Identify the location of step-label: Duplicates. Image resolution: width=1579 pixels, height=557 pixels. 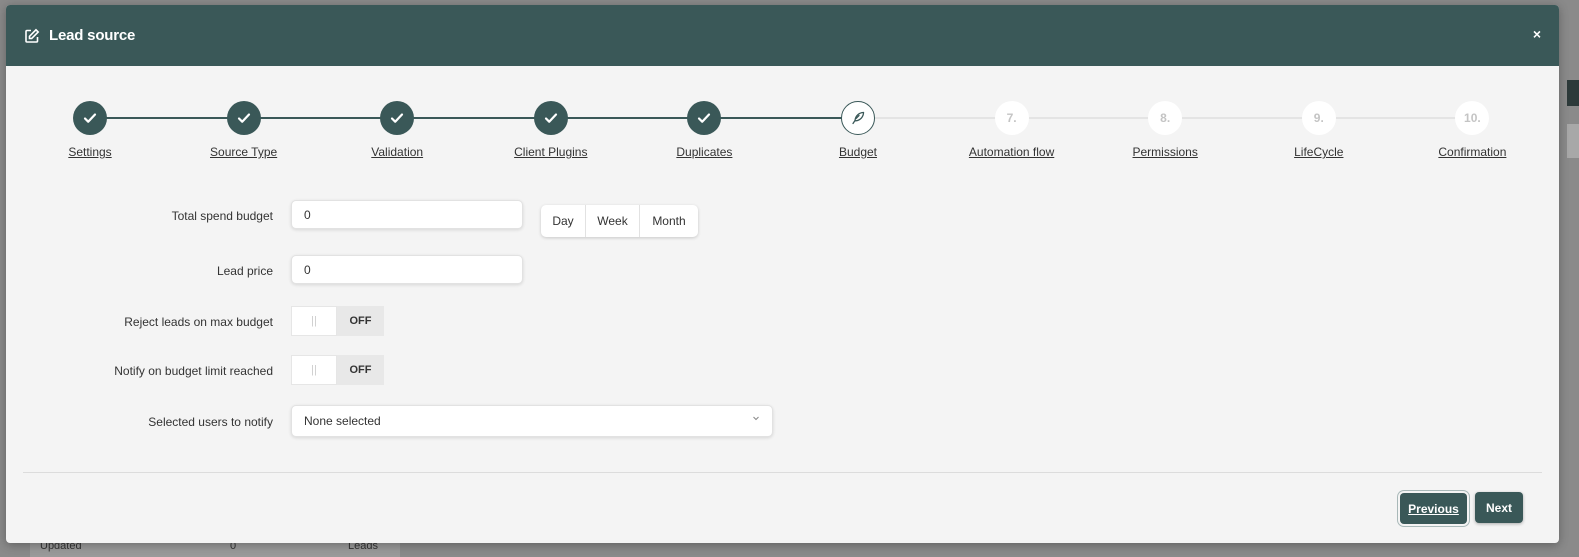
(704, 152).